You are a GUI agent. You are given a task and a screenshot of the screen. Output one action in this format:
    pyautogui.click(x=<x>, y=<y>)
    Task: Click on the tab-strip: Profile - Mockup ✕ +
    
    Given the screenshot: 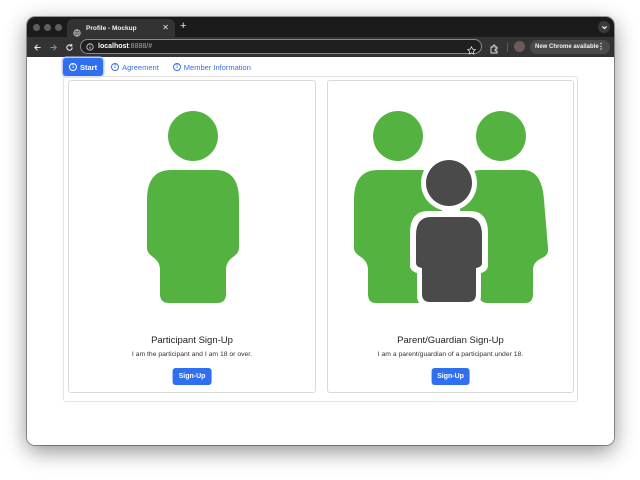 What is the action you would take?
    pyautogui.click(x=320, y=27)
    